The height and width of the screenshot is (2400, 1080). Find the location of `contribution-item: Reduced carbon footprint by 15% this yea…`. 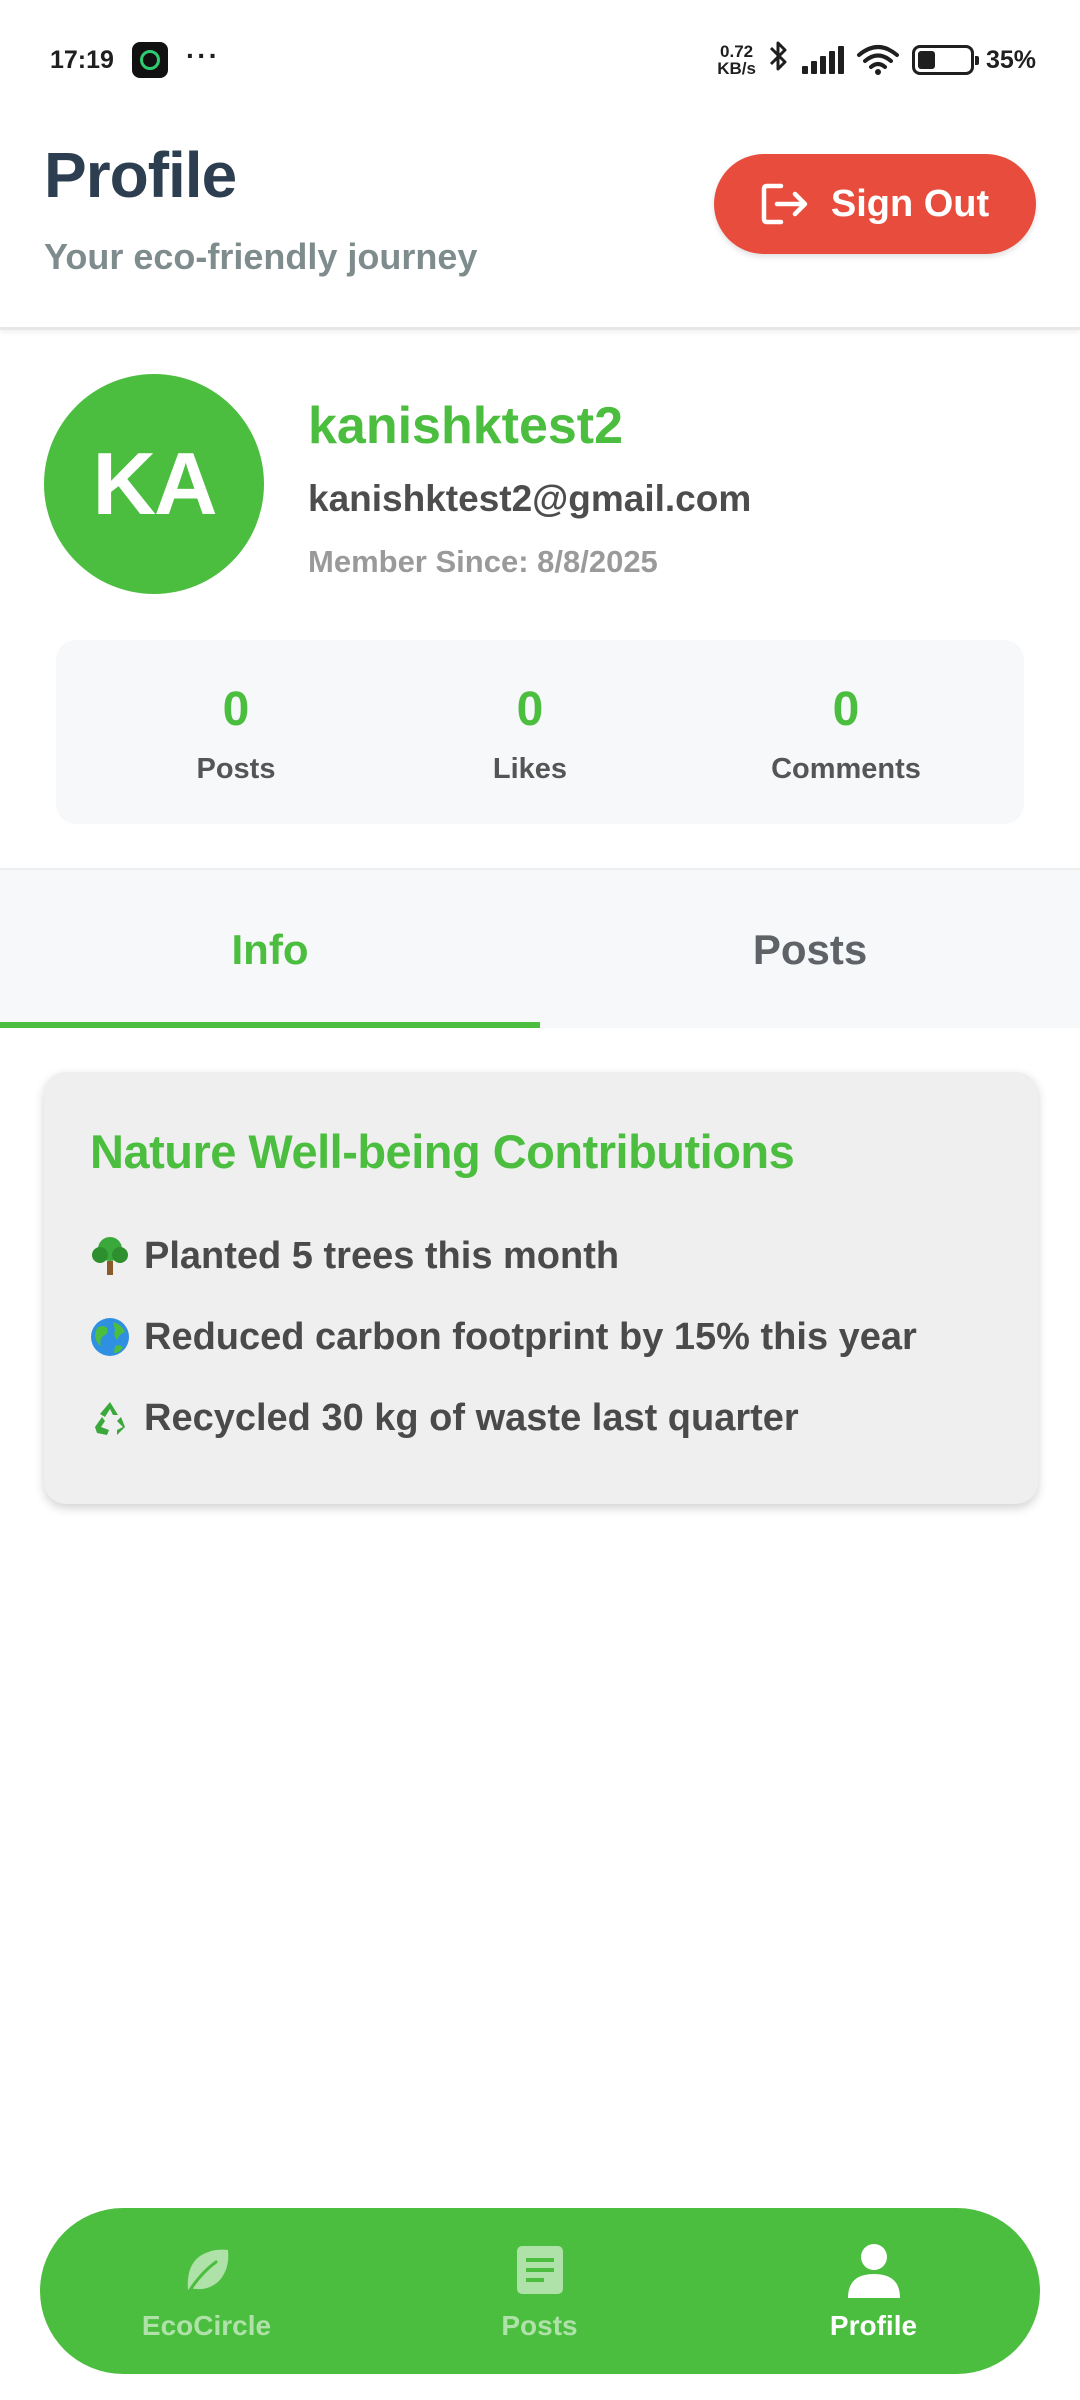

contribution-item: Reduced carbon footprint by 15% this yea… is located at coordinates (502, 1337).